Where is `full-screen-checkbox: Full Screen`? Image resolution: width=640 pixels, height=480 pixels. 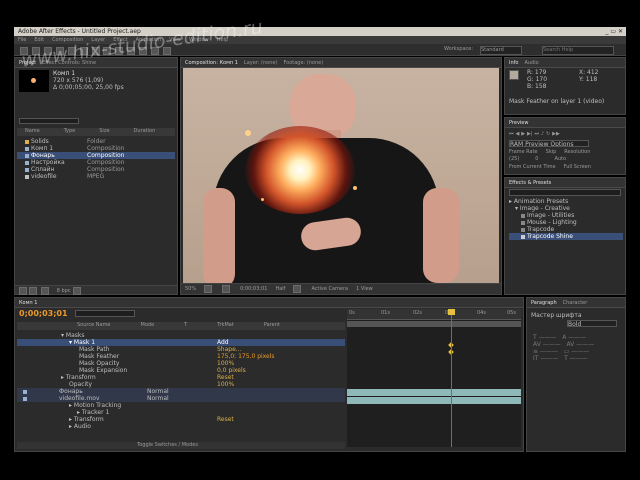 full-screen-checkbox: Full Screen is located at coordinates (577, 167).